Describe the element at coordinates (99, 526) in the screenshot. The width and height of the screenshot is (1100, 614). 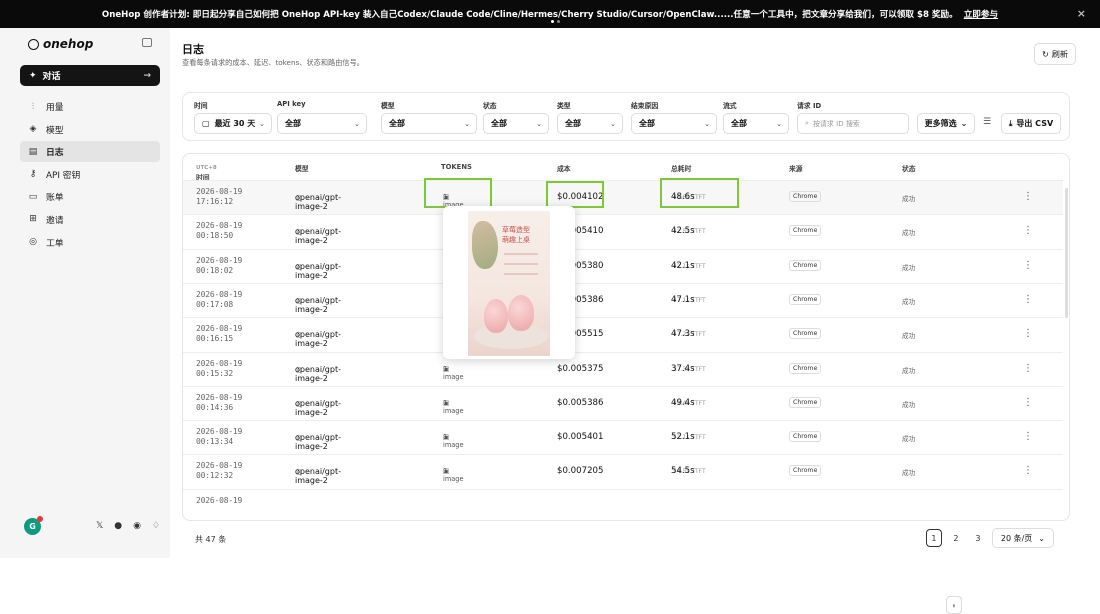
I see `x-icon: 𝕏` at that location.